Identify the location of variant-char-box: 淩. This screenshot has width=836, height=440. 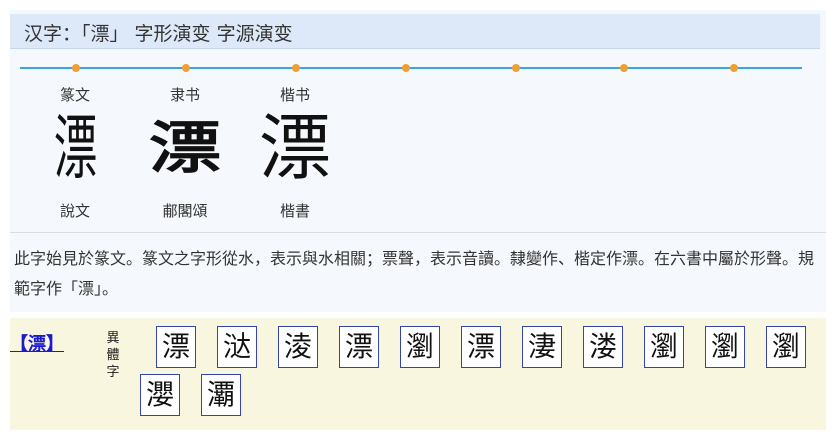
(298, 347).